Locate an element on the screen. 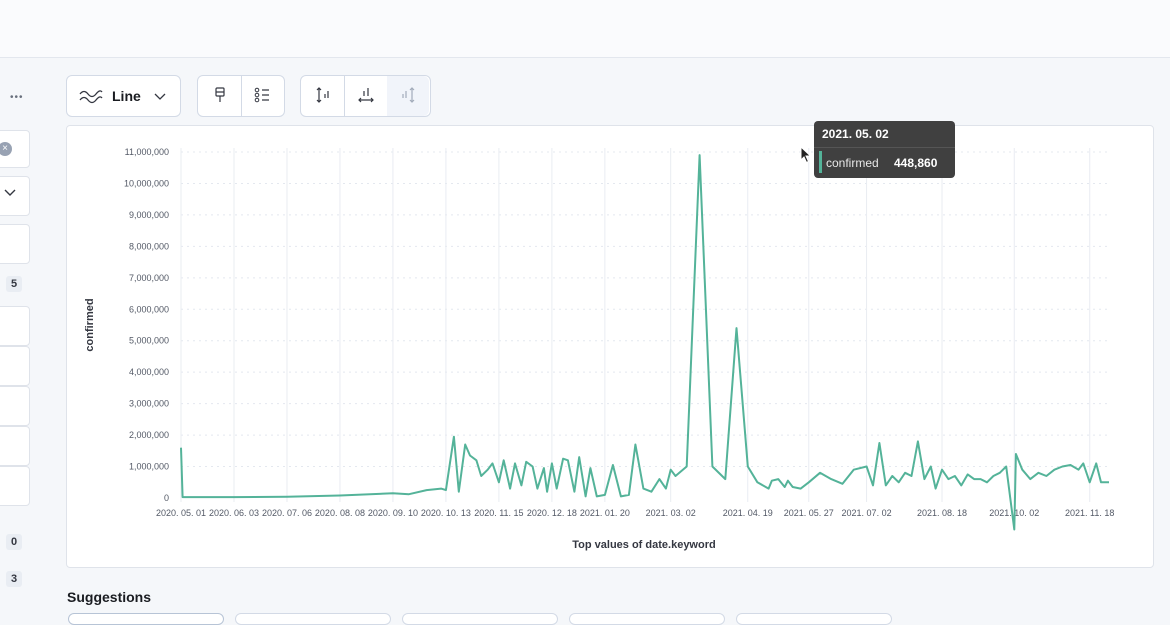 The height and width of the screenshot is (625, 1170). x-tick-label: 2020. 11. 15 is located at coordinates (498, 513).